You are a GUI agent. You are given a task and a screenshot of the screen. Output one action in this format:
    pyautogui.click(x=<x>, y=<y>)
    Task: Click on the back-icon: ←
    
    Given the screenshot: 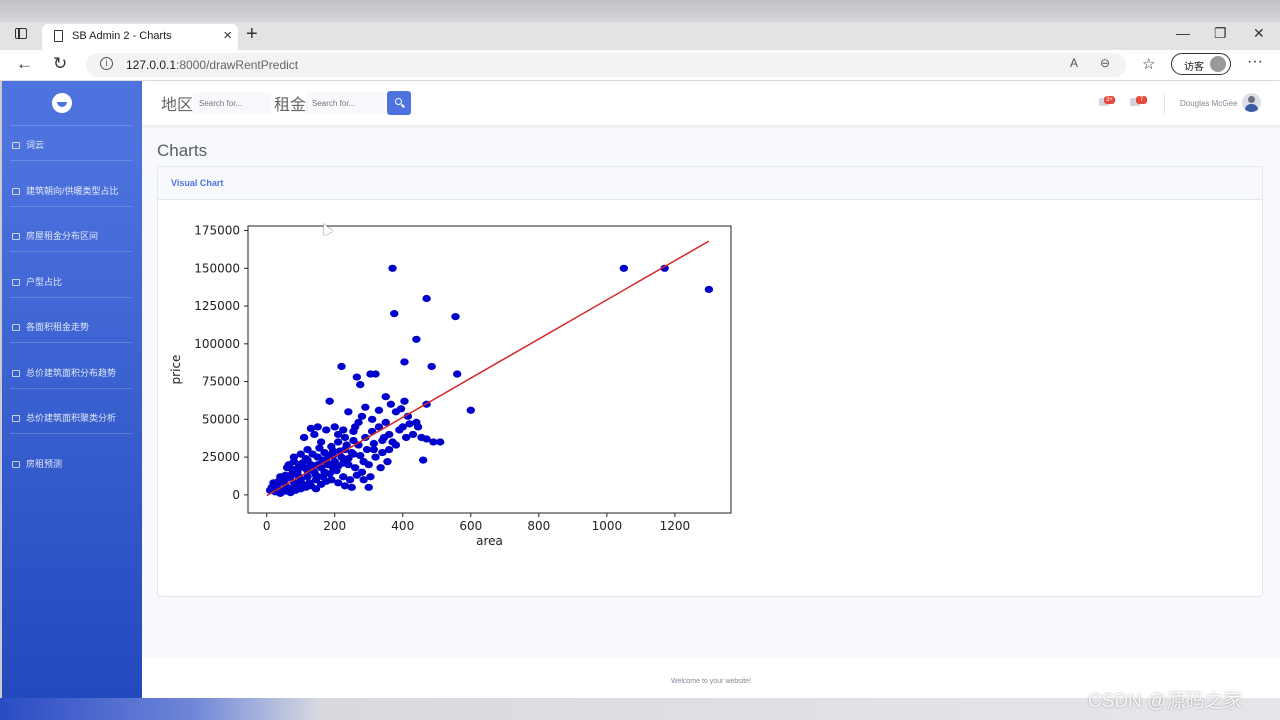 What is the action you would take?
    pyautogui.click(x=24, y=64)
    